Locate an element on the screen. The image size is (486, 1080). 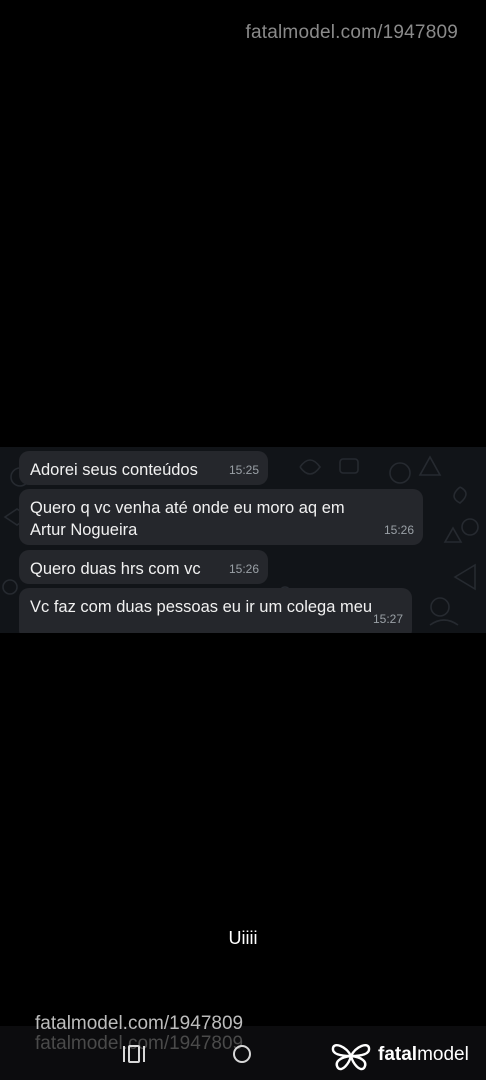
watermark-bottom: fatalmodel.com/1947809 is located at coordinates (139, 1023).